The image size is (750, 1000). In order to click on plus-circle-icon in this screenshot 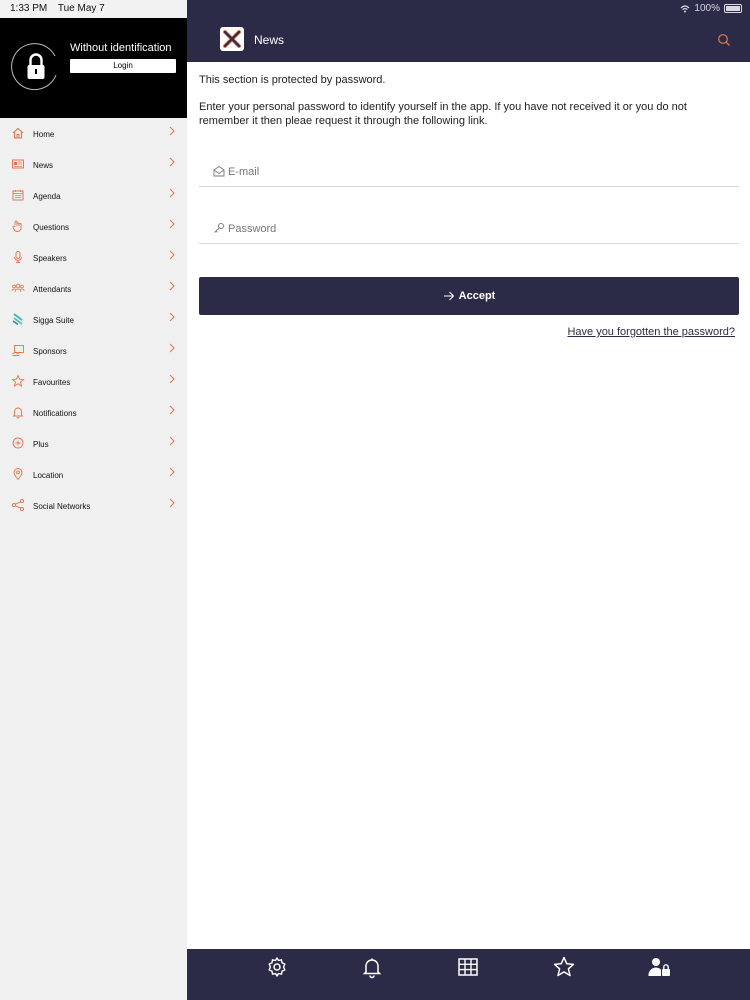, I will do `click(18, 443)`.